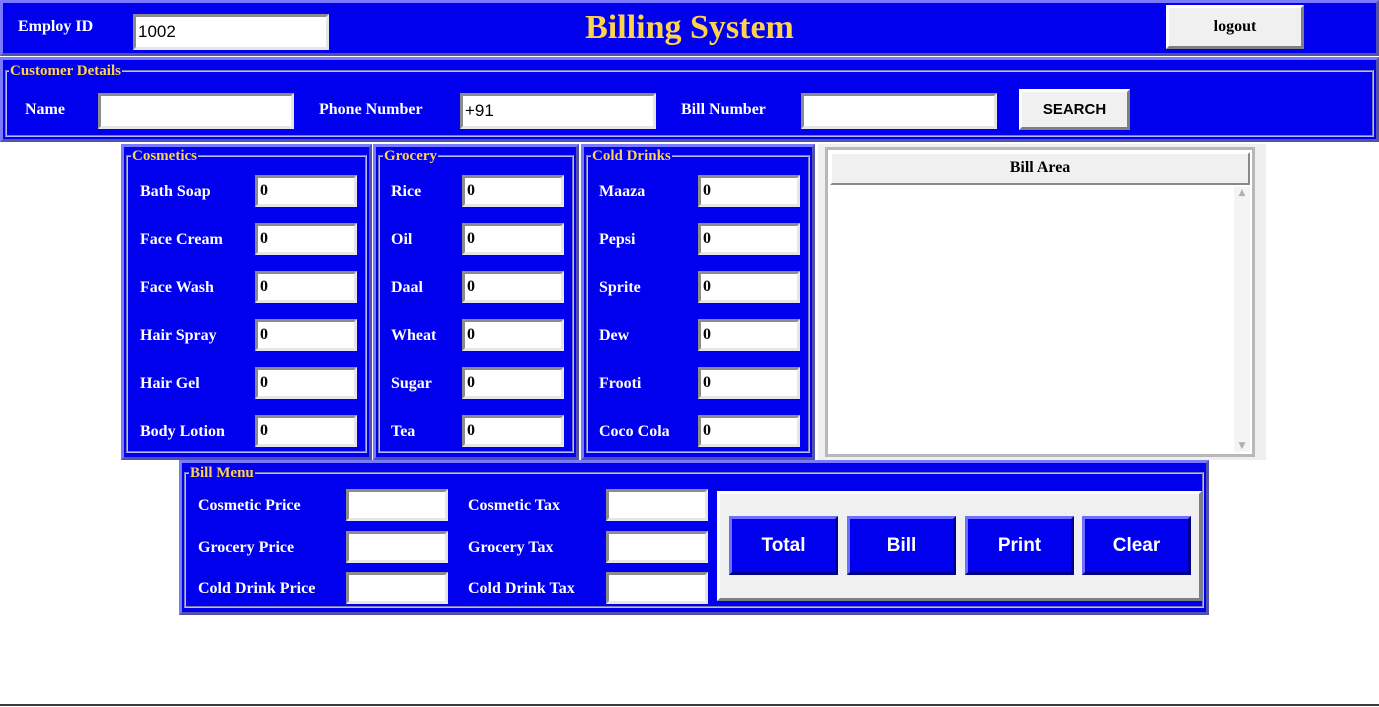  What do you see at coordinates (514, 505) in the screenshot?
I see `cosmetic-tax-label: Cosmetic Tax` at bounding box center [514, 505].